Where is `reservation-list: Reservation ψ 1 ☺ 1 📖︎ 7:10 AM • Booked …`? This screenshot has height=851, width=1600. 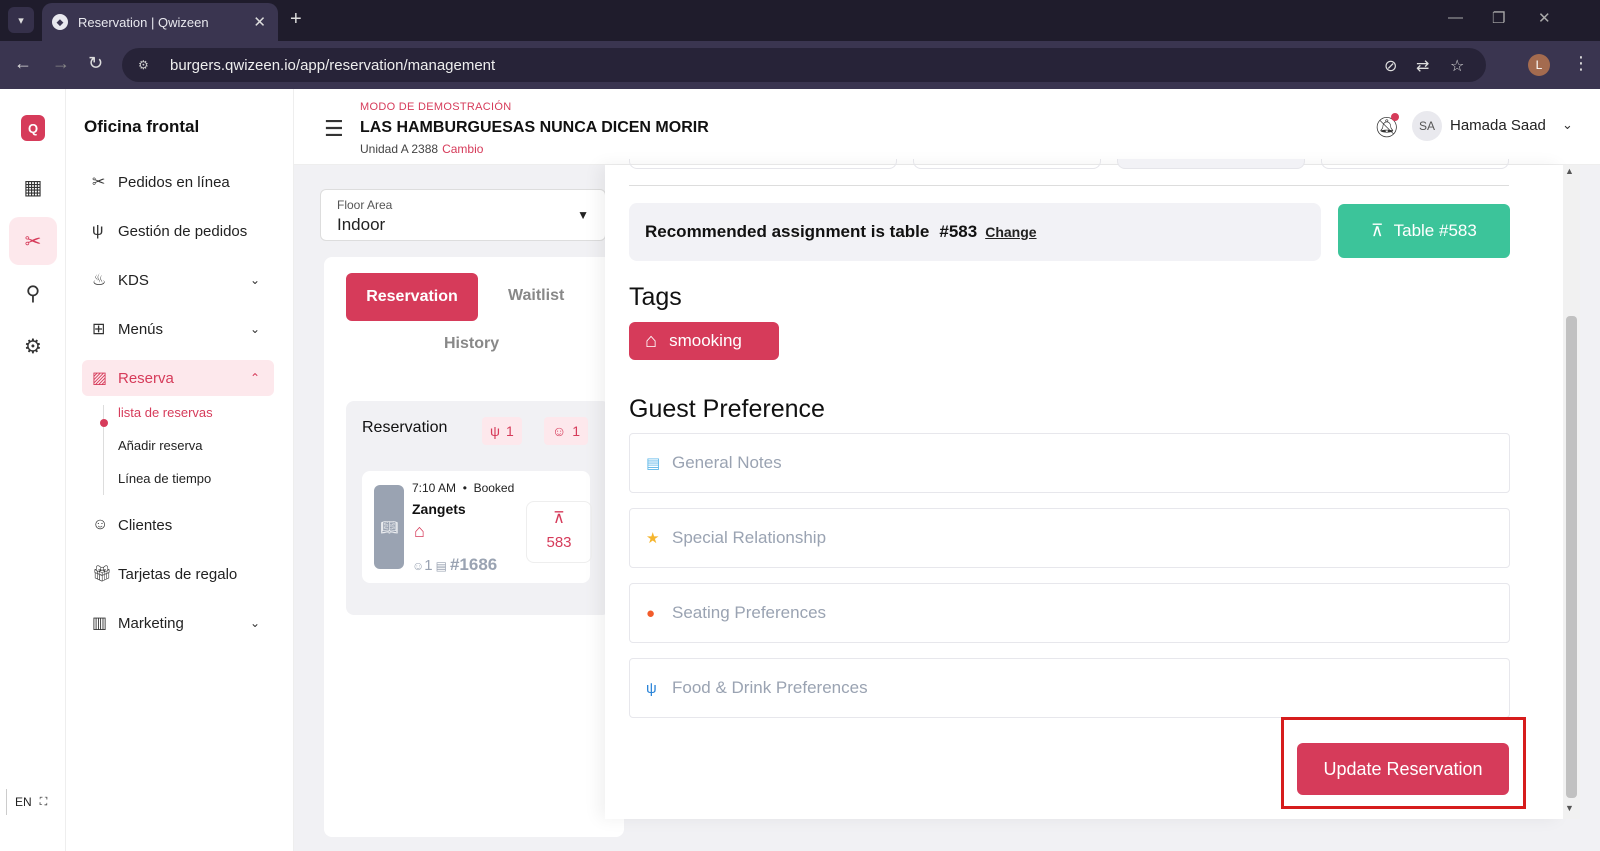
reservation-list: Reservation ψ 1 ☺ 1 📖︎ 7:10 AM • Booked … is located at coordinates (478, 508).